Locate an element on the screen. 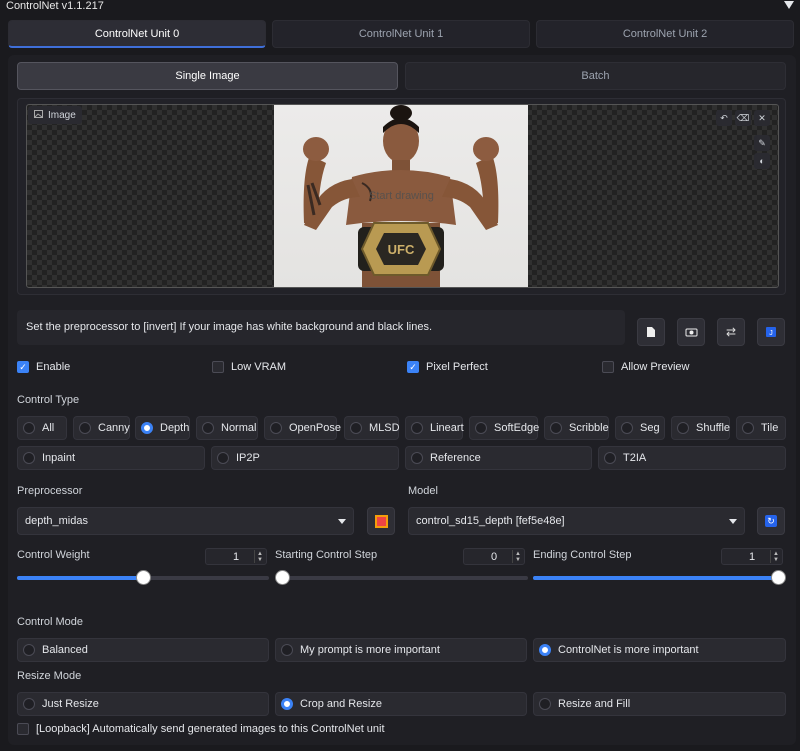  end-step-label: Ending Control Step is located at coordinates (582, 555).